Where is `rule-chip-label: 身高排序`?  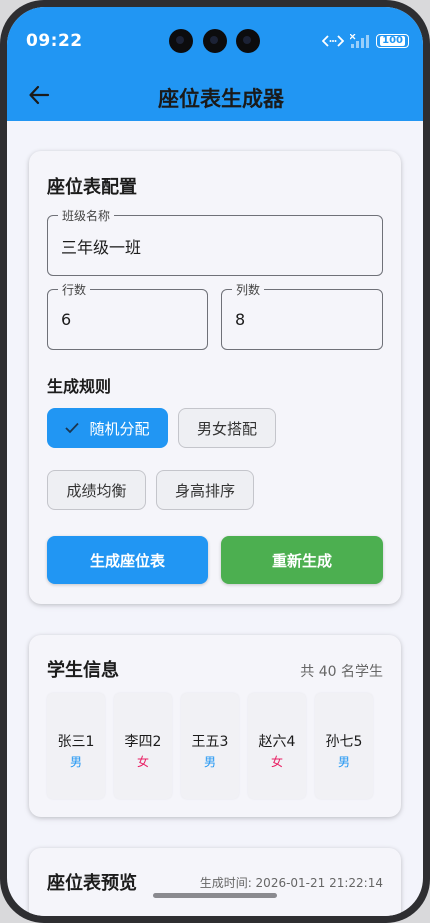 rule-chip-label: 身高排序 is located at coordinates (204, 490).